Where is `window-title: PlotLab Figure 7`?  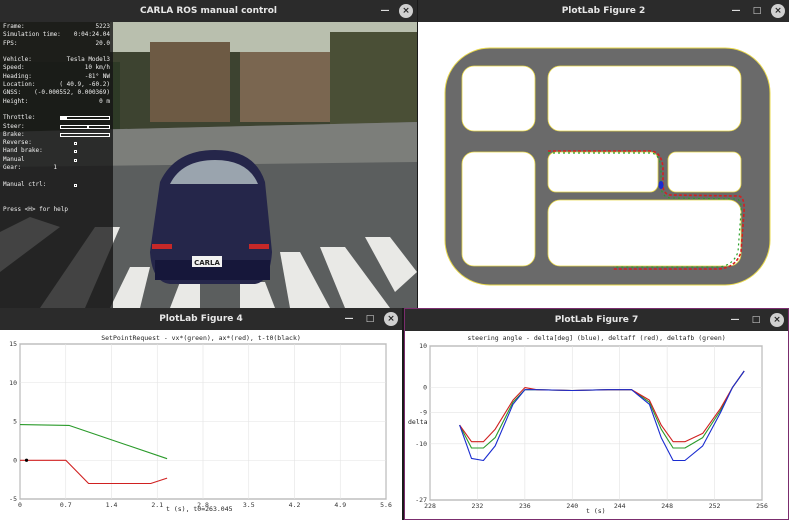 window-title: PlotLab Figure 7 is located at coordinates (596, 320).